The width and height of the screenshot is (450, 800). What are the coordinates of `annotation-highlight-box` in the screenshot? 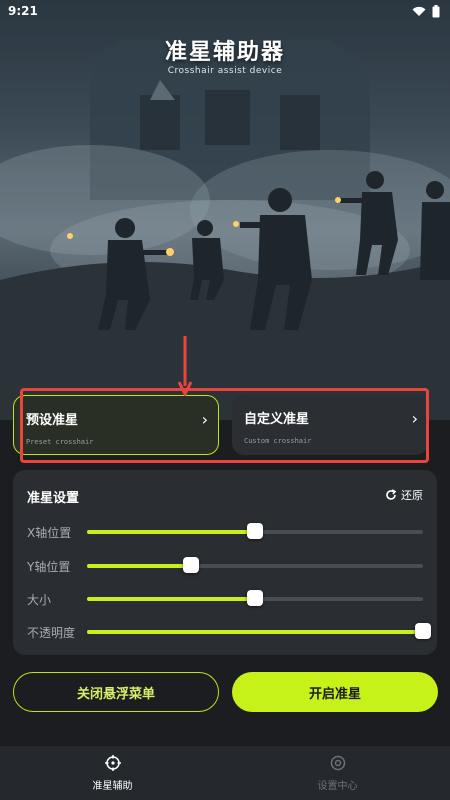 It's located at (224, 425).